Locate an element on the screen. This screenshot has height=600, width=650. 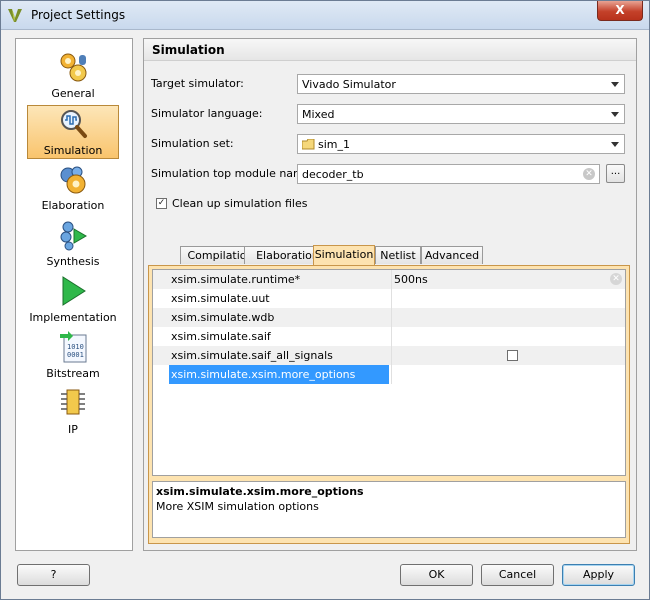
sidebar-item-simulation: Simulation is located at coordinates (73, 132).